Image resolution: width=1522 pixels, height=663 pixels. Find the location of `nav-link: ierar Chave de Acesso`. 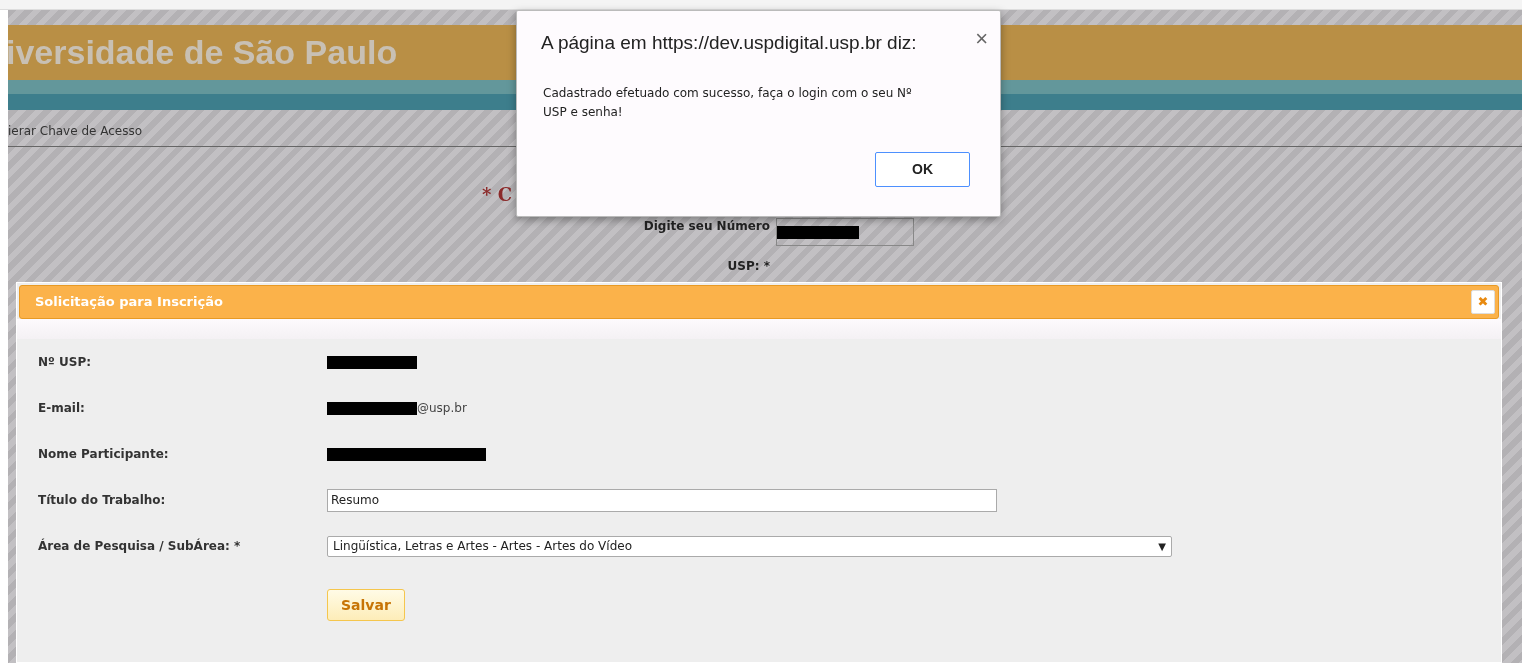

nav-link: ierar Chave de Acesso is located at coordinates (75, 131).